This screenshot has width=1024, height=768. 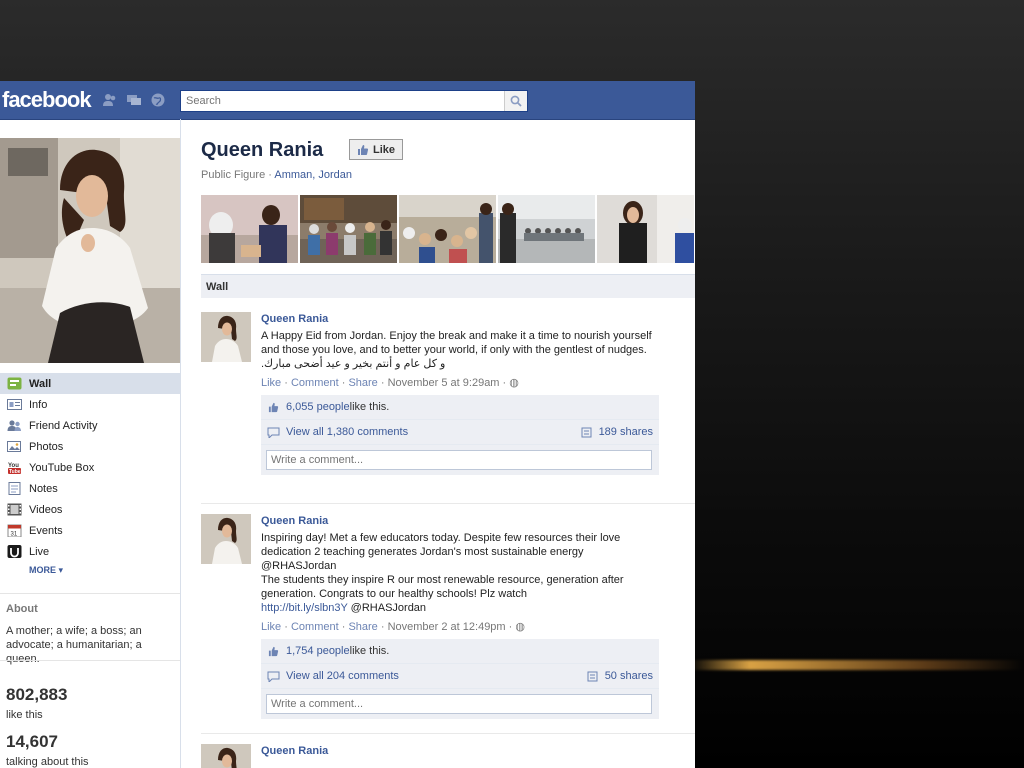 What do you see at coordinates (61, 570) in the screenshot?
I see `dropdown-arrow-icon: ▾` at bounding box center [61, 570].